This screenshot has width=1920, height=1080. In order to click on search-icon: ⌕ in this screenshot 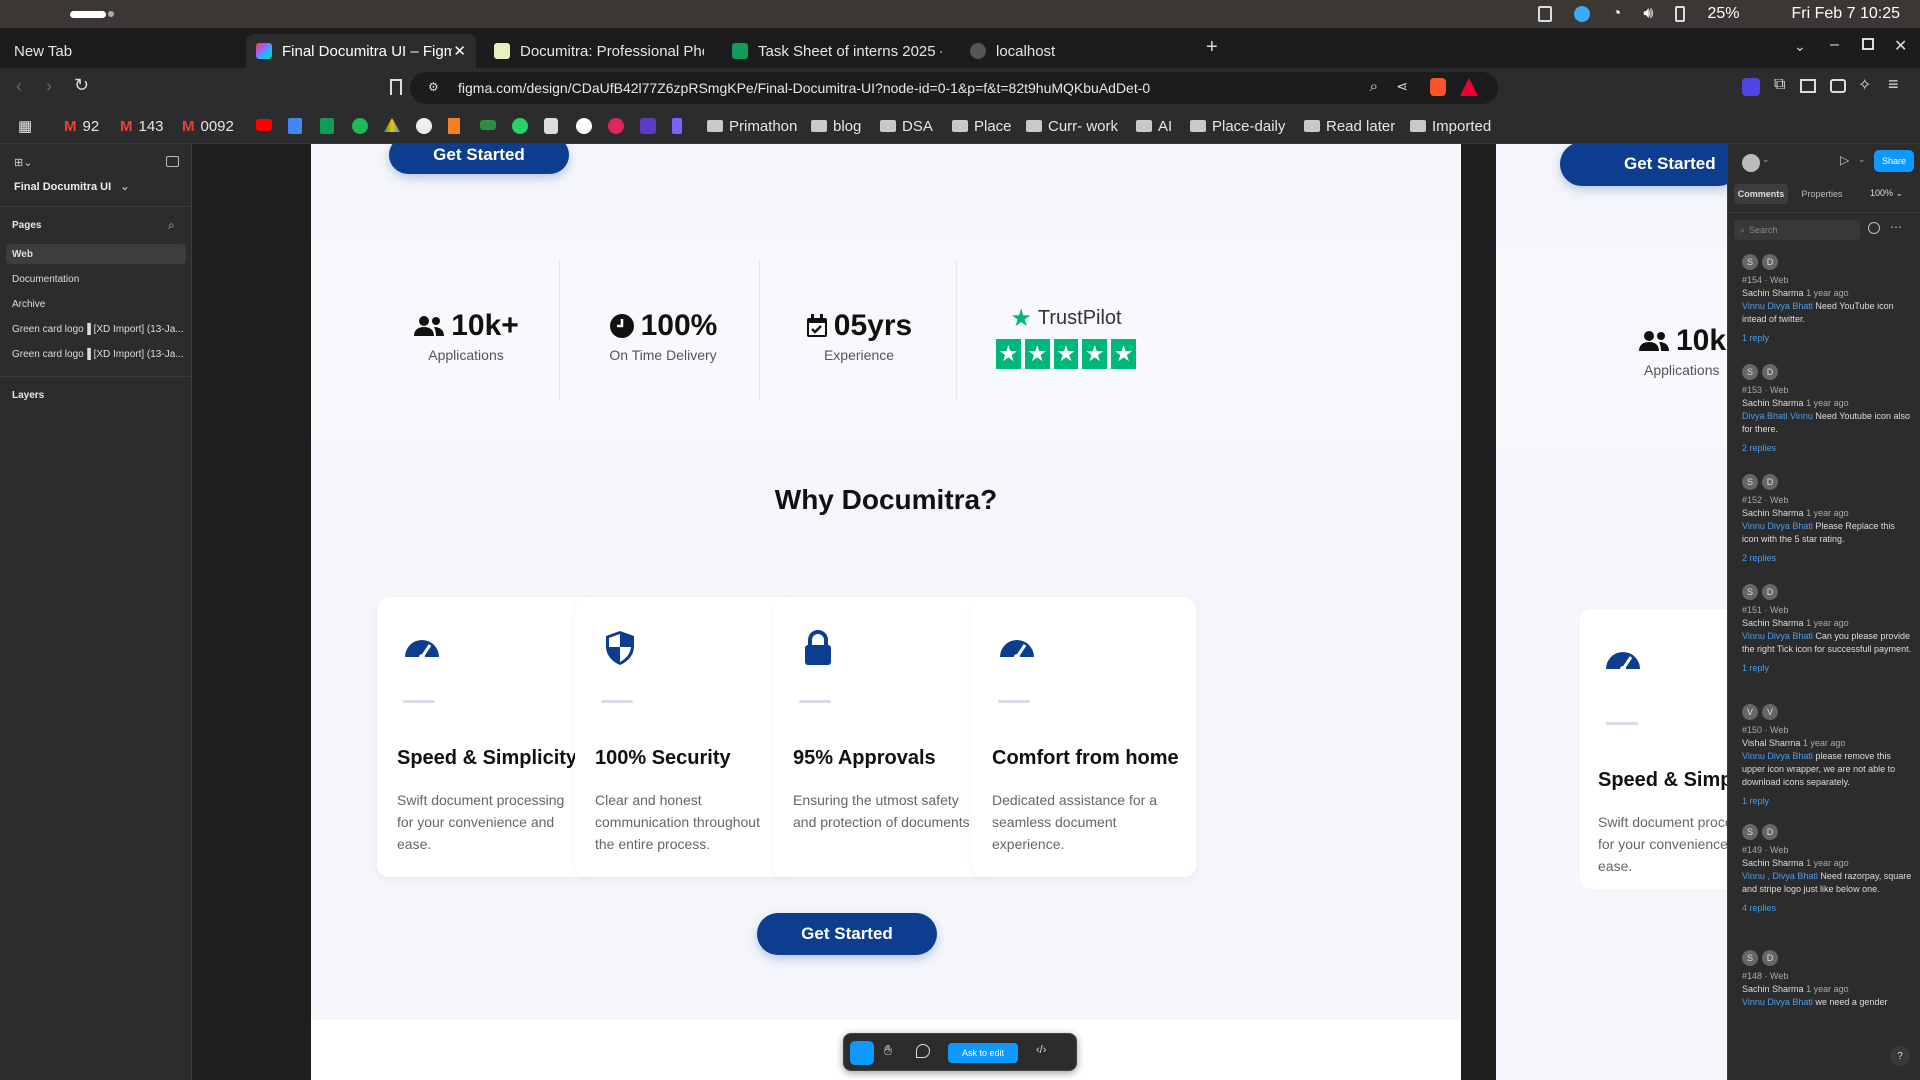, I will do `click(171, 225)`.